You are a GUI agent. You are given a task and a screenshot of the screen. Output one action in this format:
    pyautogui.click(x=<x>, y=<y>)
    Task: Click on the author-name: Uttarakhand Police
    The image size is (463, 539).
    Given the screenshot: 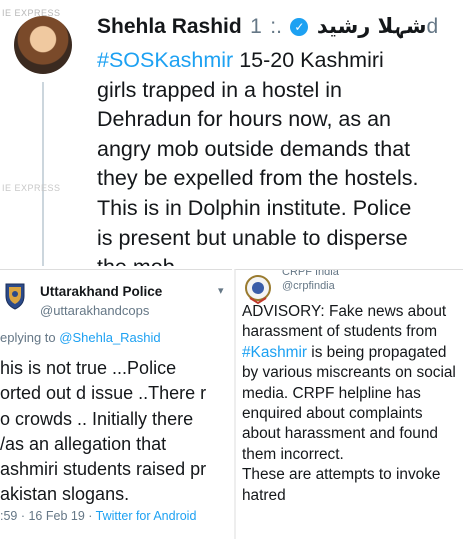 What is the action you would take?
    pyautogui.click(x=101, y=291)
    